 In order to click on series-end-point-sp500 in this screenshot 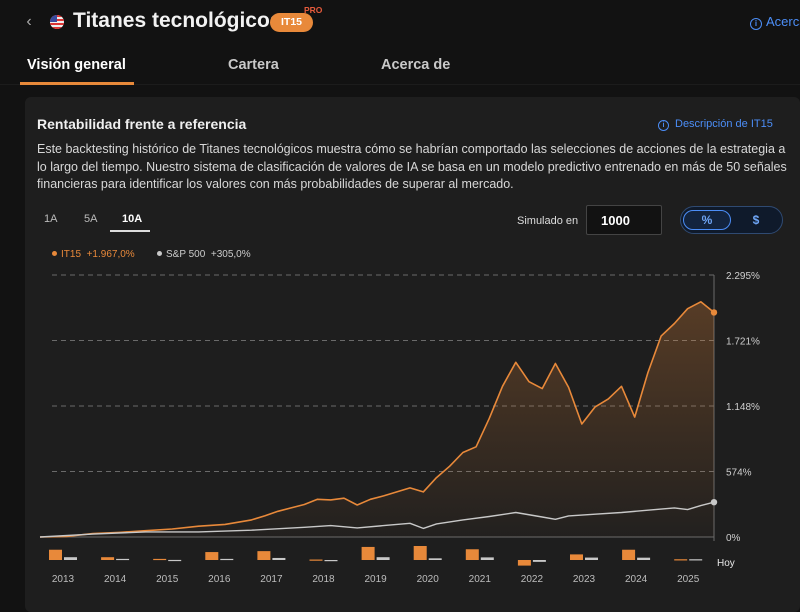, I will do `click(714, 502)`.